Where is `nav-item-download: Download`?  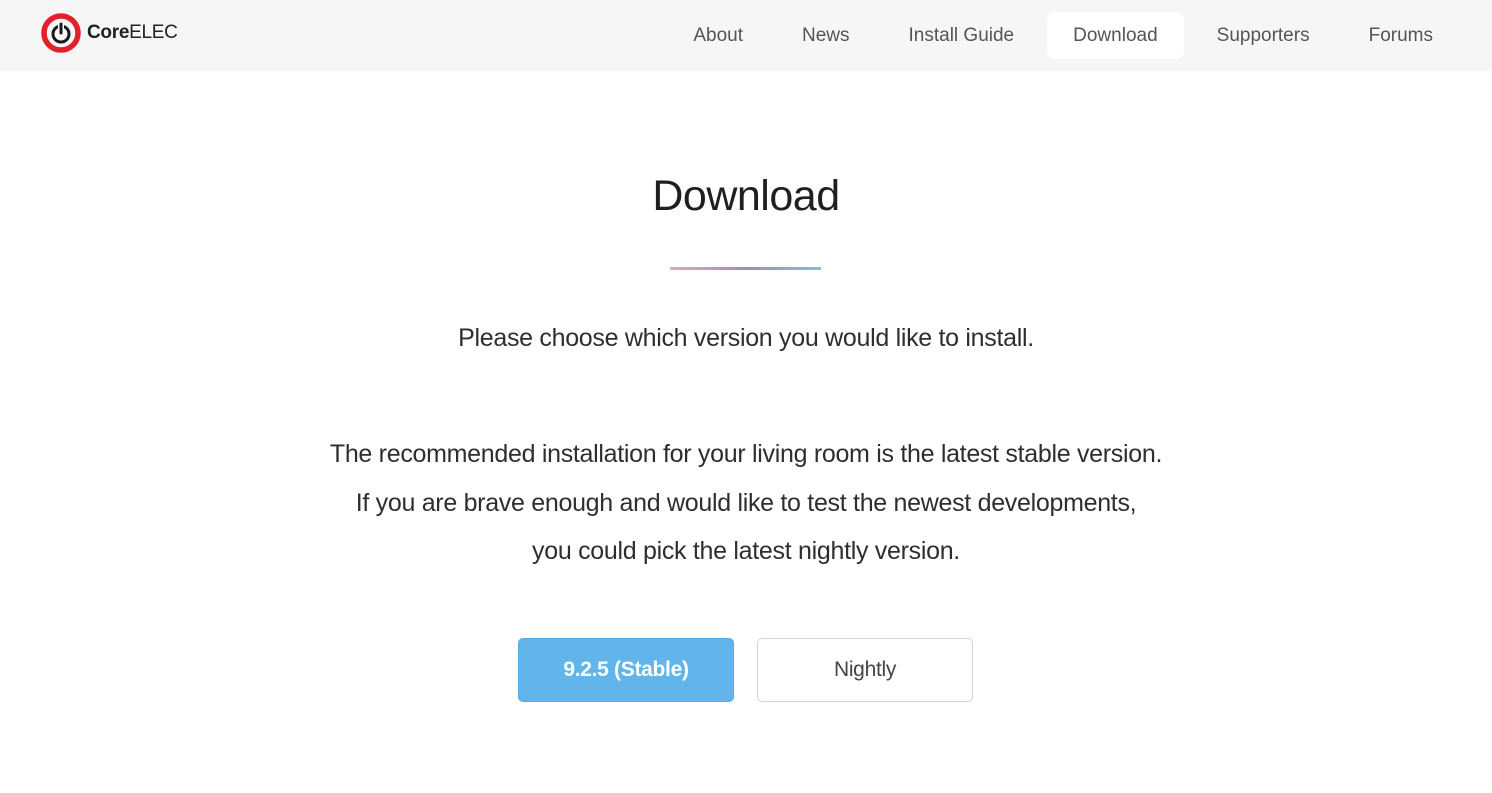
nav-item-download: Download is located at coordinates (1115, 35).